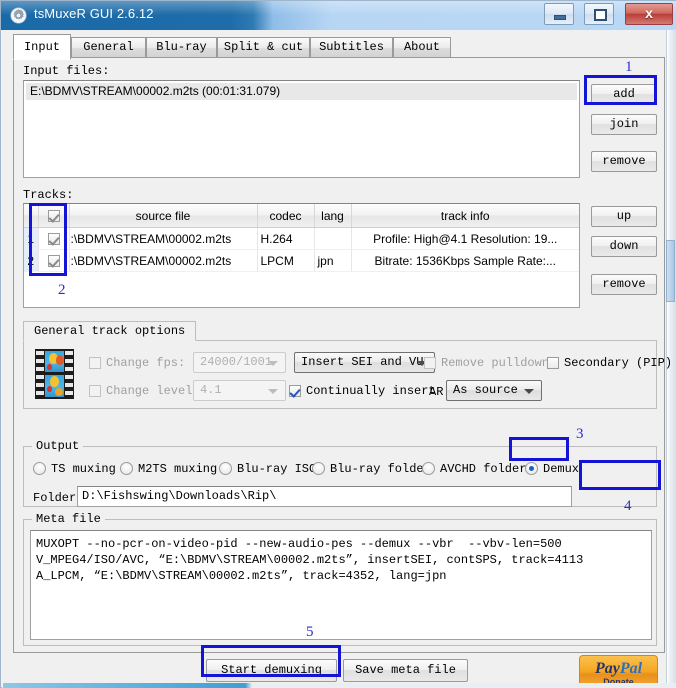  What do you see at coordinates (54, 386) in the screenshot?
I see `film-frame-bottom` at bounding box center [54, 386].